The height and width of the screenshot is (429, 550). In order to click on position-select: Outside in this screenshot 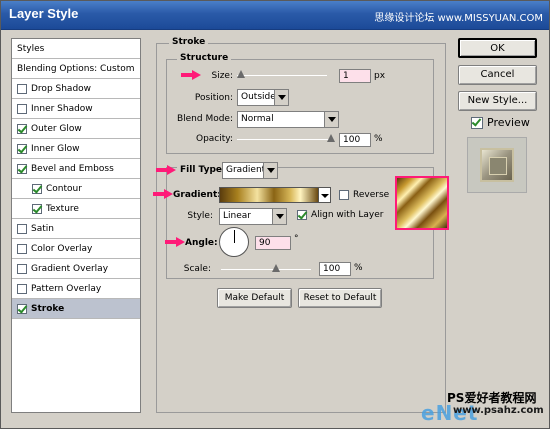, I will do `click(263, 97)`.